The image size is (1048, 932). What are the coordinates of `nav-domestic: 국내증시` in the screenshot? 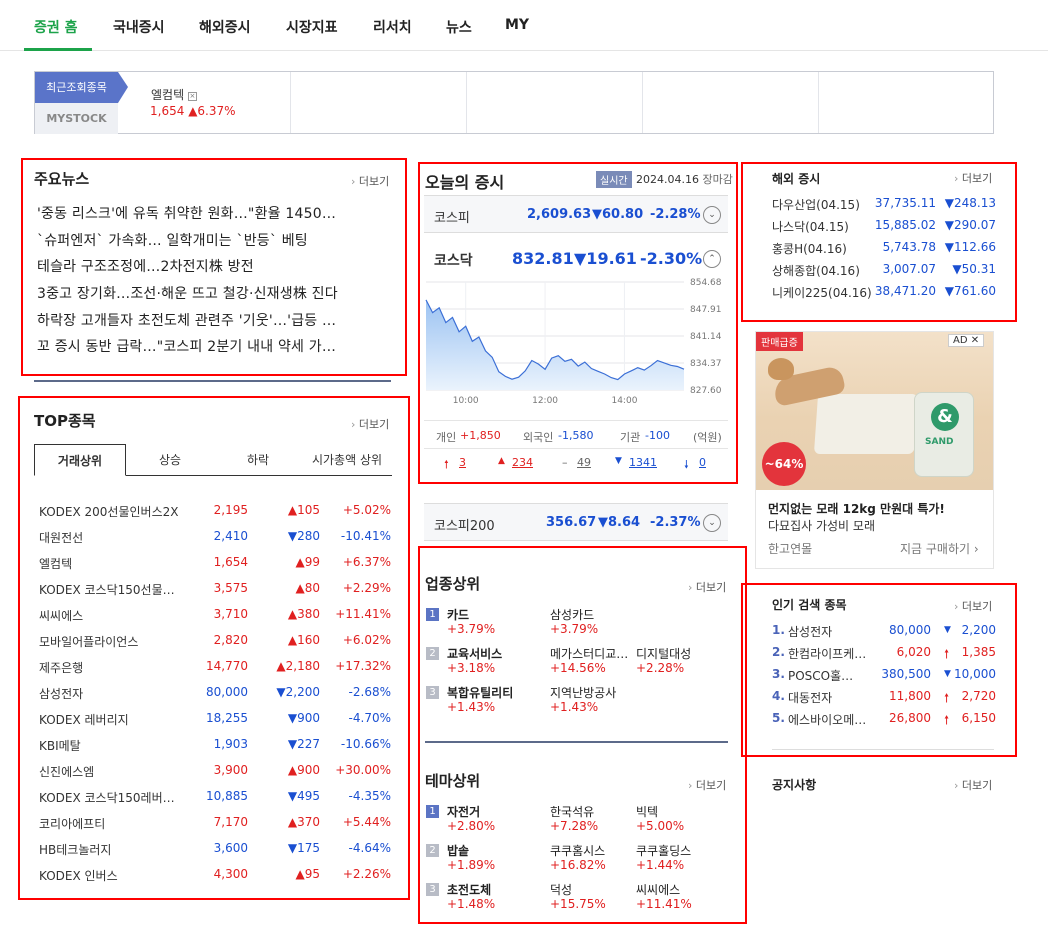 It's located at (139, 27).